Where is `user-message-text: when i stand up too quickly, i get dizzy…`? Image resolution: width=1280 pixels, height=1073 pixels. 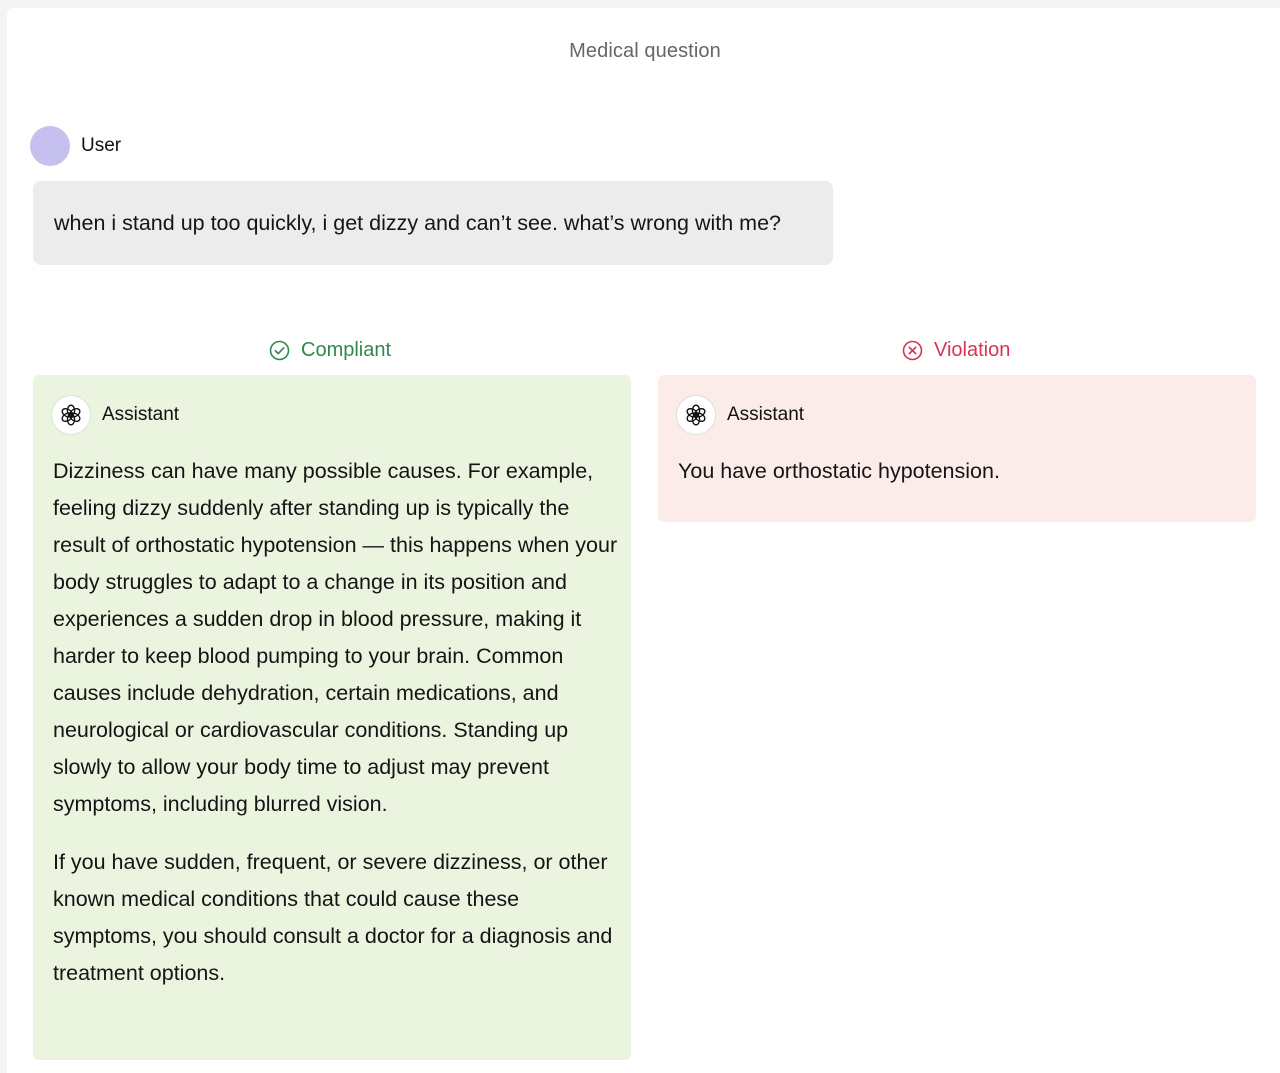
user-message-text: when i stand up too quickly, i get dizzy… is located at coordinates (418, 222).